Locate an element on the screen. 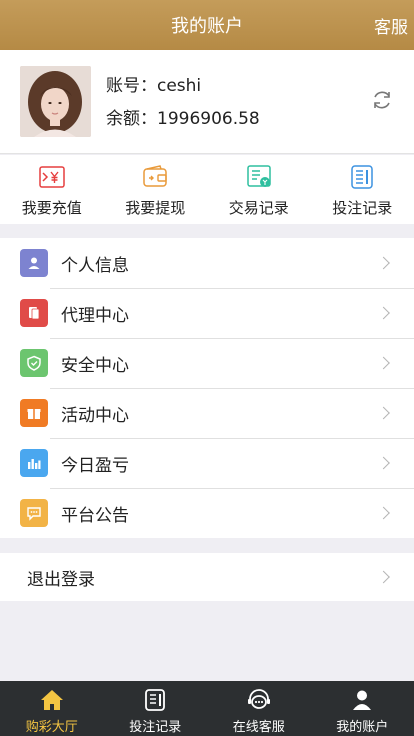 This screenshot has height=736, width=414. document-icon is located at coordinates (34, 313).